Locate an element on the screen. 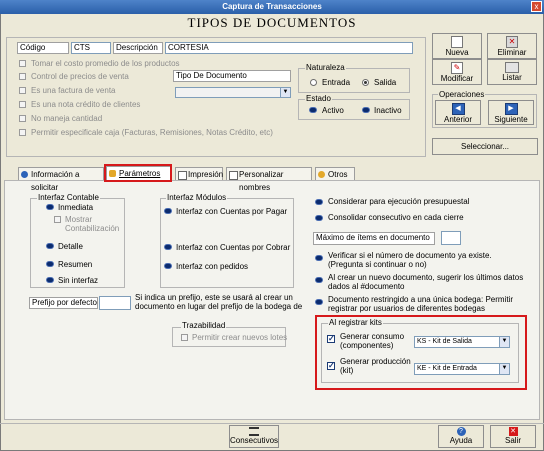 The height and width of the screenshot is (451, 544). costo-promedio-checkbox is located at coordinates (22, 63).